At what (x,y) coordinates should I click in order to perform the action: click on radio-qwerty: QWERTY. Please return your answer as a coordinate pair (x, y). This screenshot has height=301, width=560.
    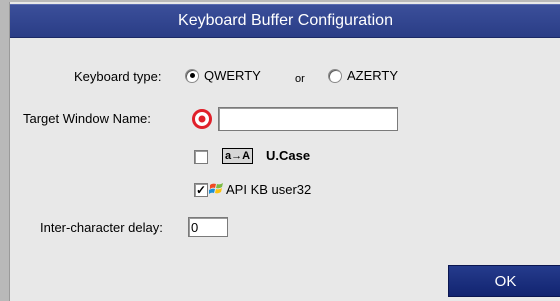
    Looking at the image, I should click on (223, 75).